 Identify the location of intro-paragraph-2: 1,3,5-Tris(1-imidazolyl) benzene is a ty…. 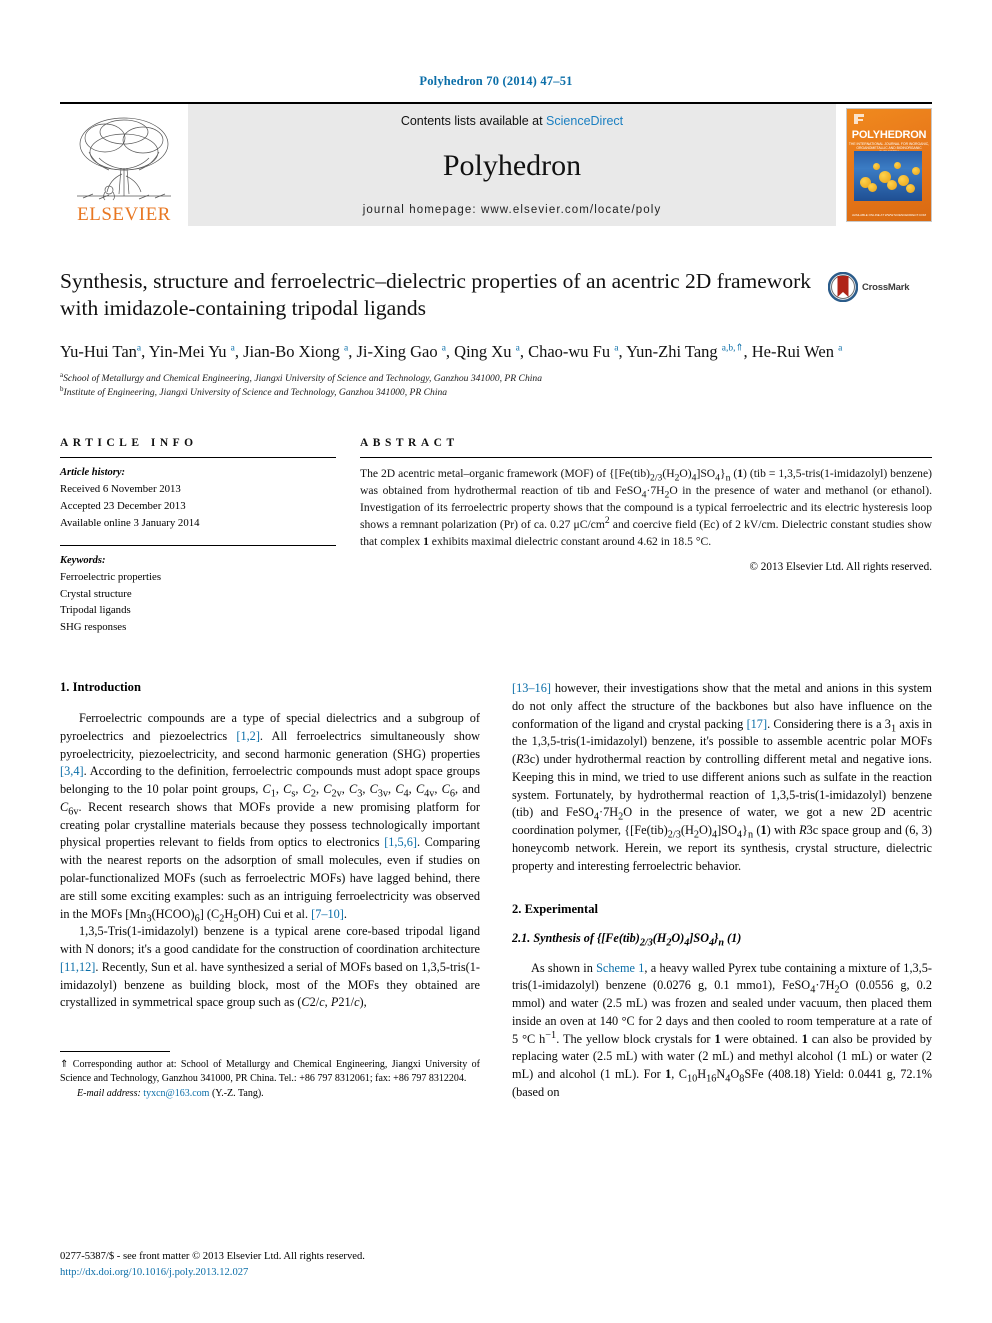
(270, 967).